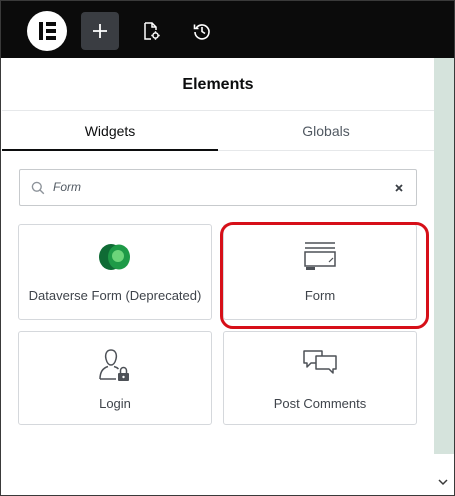 This screenshot has height=496, width=455. Describe the element at coordinates (227, 29) in the screenshot. I see `top-toolbar` at that location.